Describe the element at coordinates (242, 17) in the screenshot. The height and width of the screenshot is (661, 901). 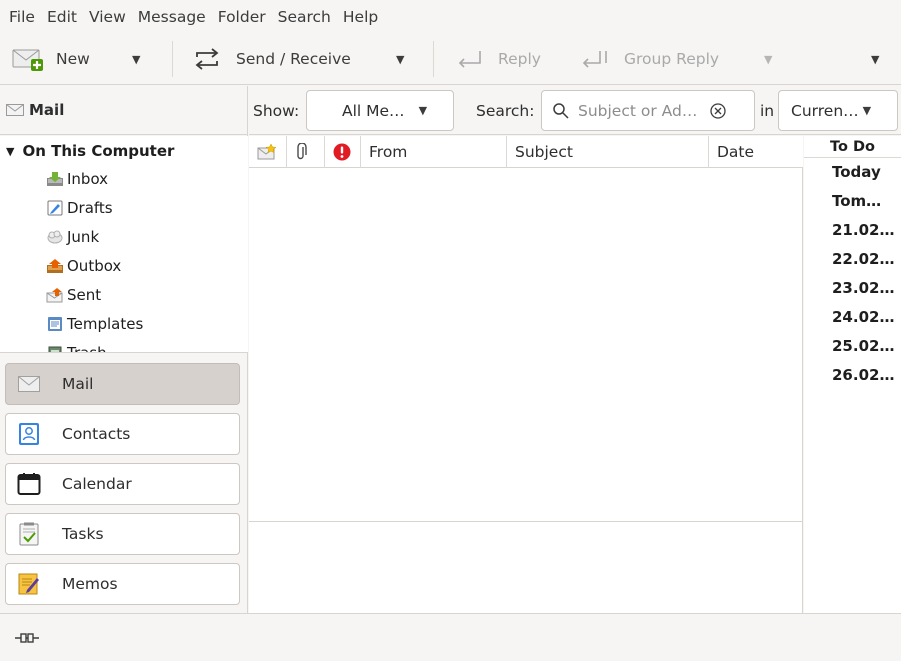
I see `menu-folder: Folder` at that location.